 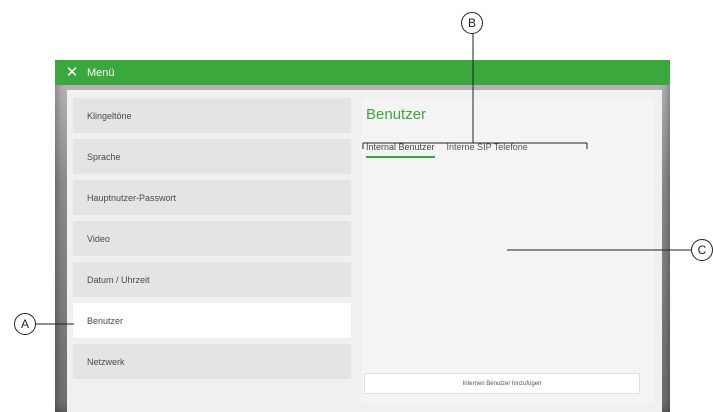 What do you see at coordinates (472, 23) in the screenshot?
I see `callout-b: B` at bounding box center [472, 23].